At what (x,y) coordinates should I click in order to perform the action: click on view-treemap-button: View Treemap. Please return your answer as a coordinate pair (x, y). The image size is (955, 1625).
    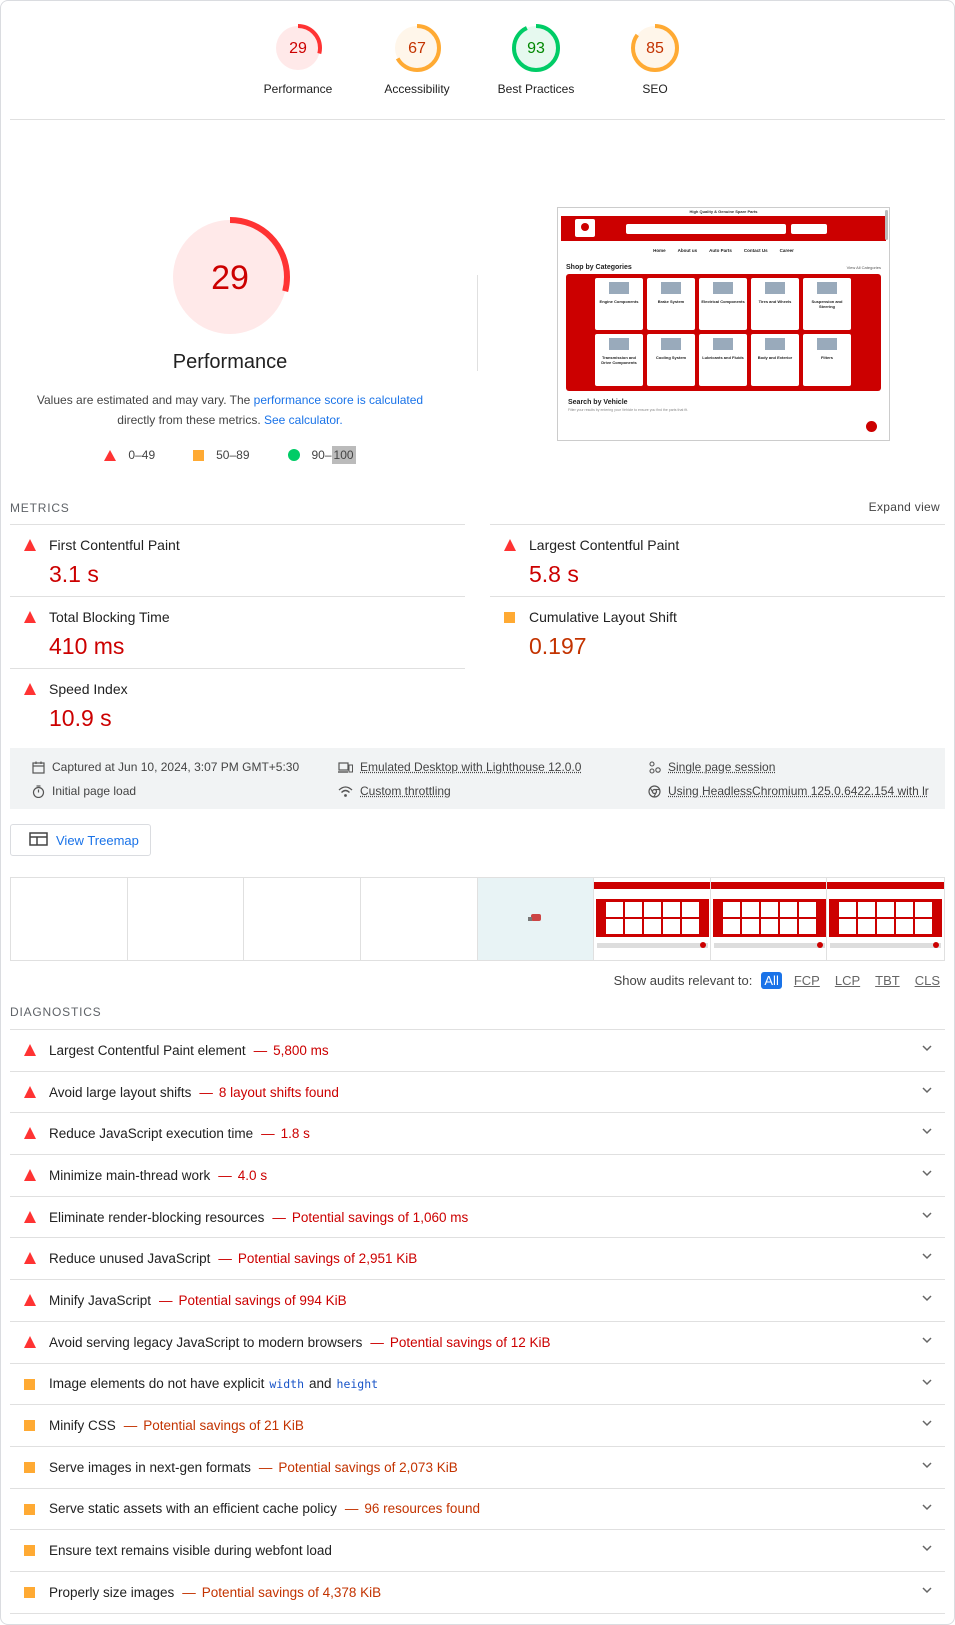
    Looking at the image, I should click on (80, 840).